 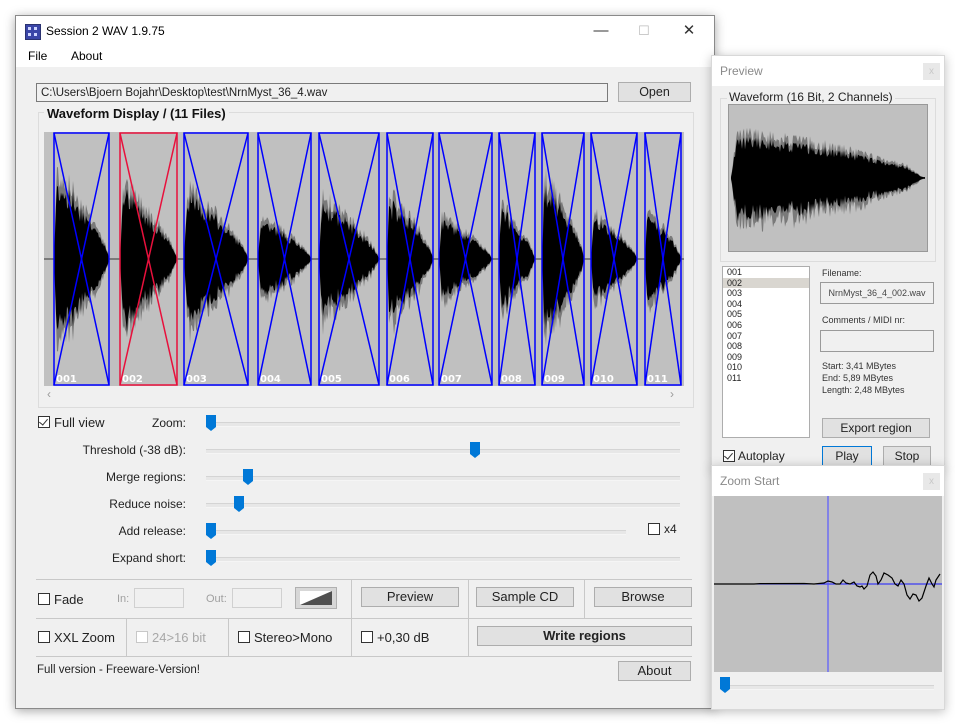 What do you see at coordinates (766, 293) in the screenshot?
I see `region-list-item: 003` at bounding box center [766, 293].